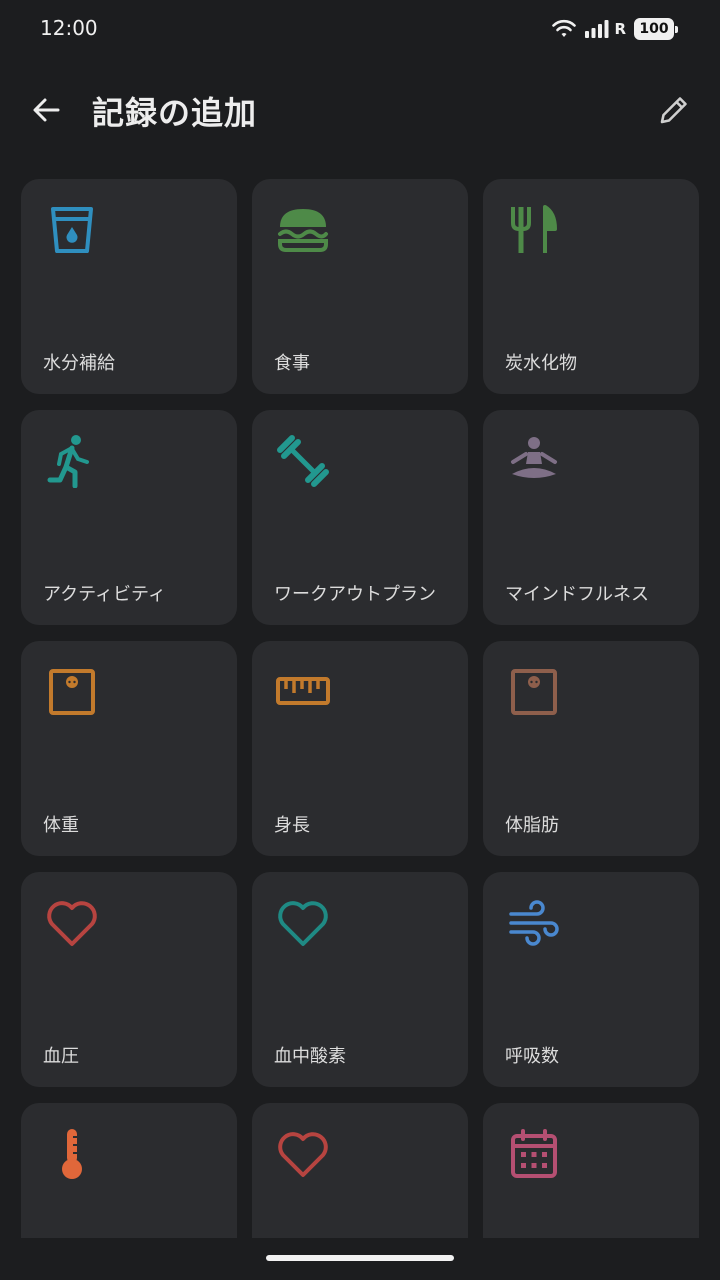 This screenshot has height=1280, width=720. I want to click on card-label: 呼吸数, so click(532, 1056).